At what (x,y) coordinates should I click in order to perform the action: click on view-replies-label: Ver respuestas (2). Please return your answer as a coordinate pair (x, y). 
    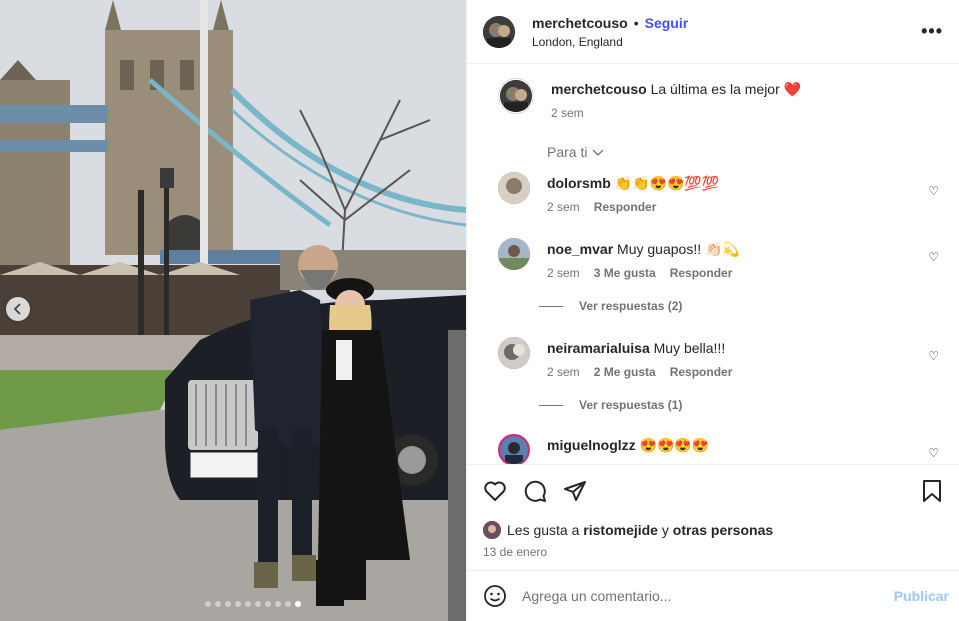
    Looking at the image, I should click on (631, 306).